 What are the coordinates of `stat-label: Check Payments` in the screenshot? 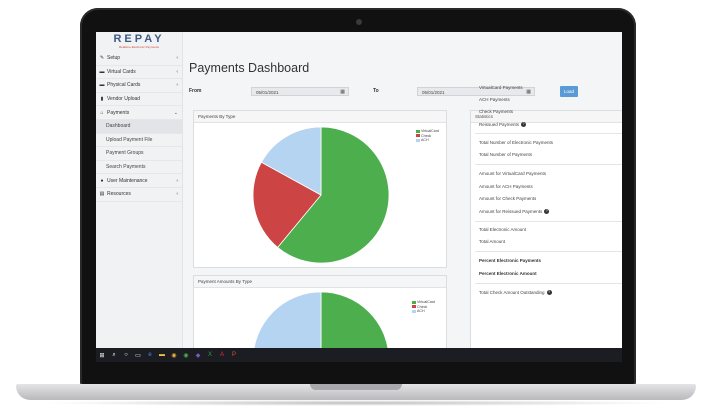 It's located at (496, 111).